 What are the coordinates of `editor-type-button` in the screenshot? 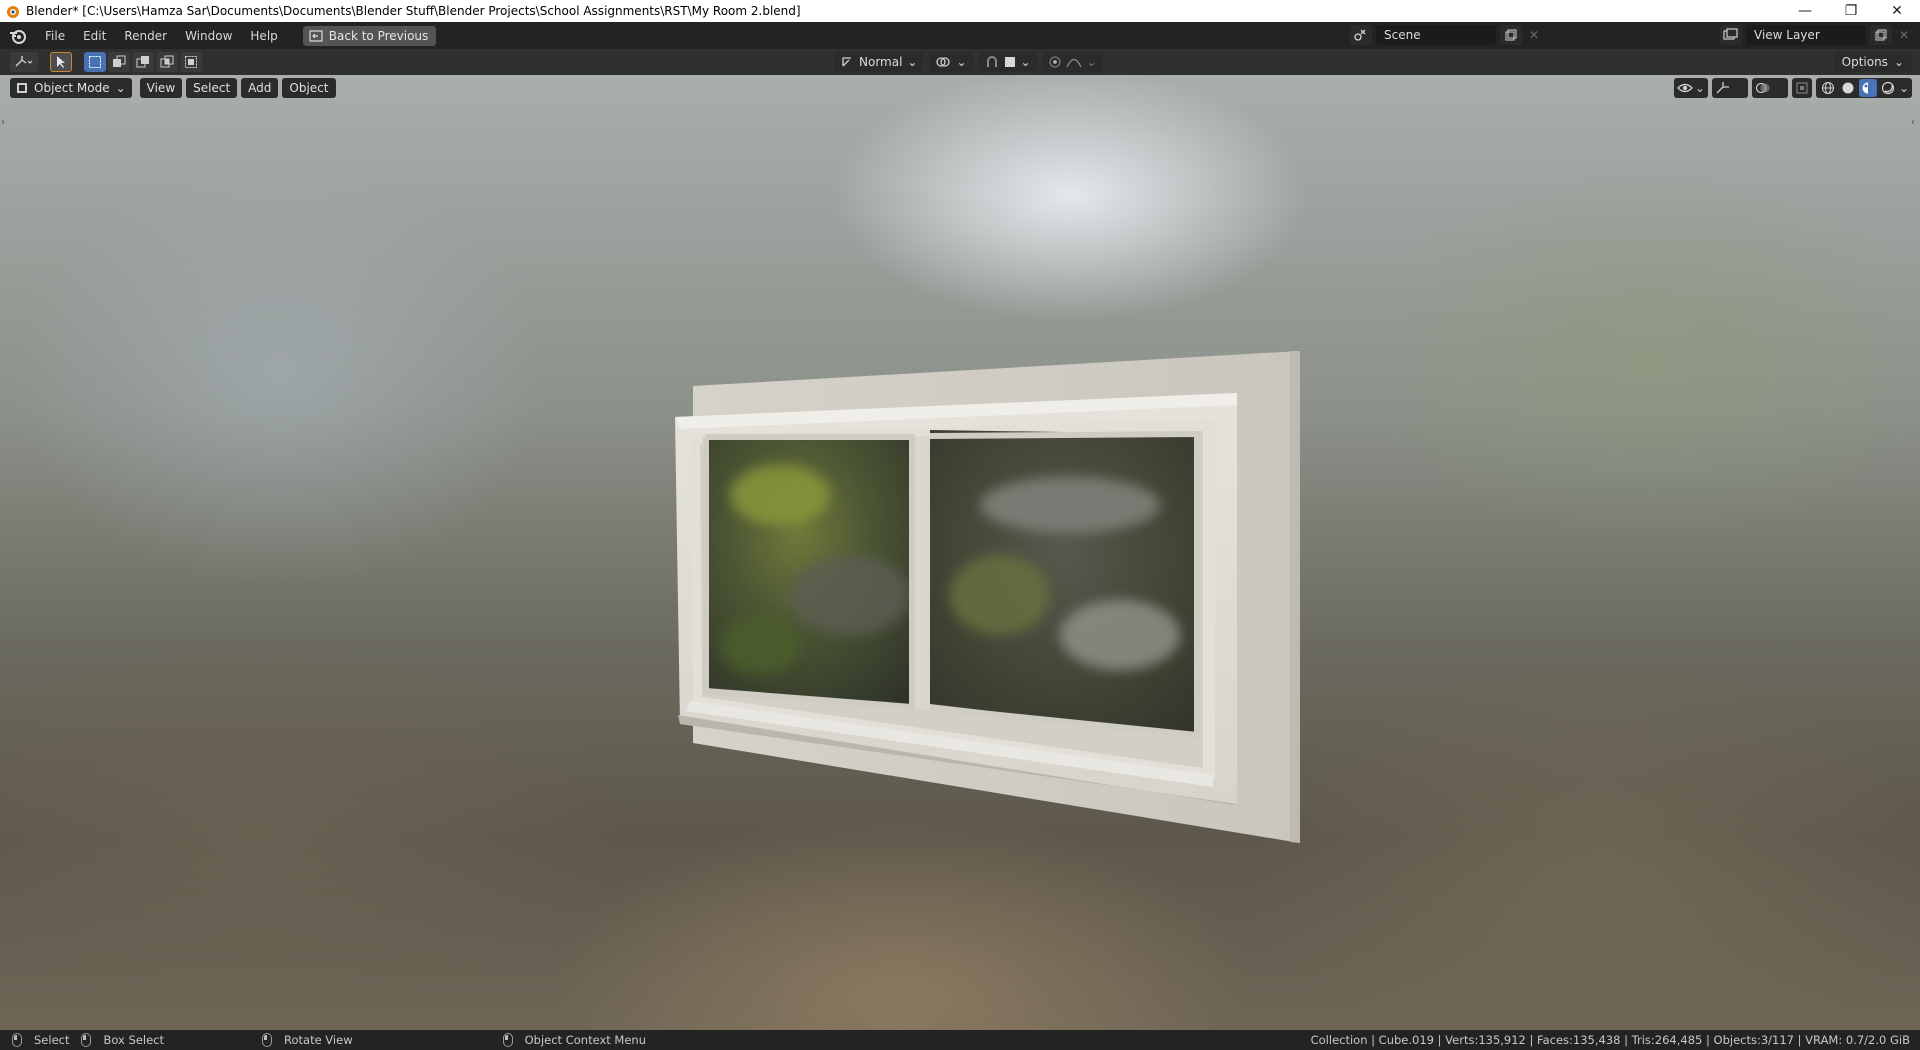 It's located at (24, 62).